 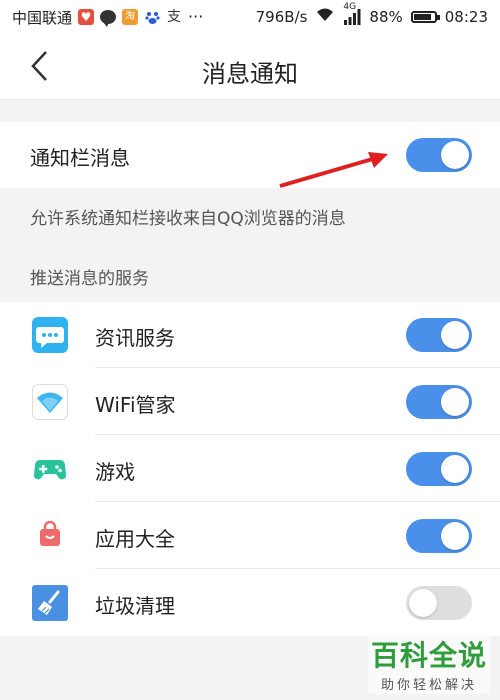 I want to click on clock: 08:23, so click(x=466, y=17).